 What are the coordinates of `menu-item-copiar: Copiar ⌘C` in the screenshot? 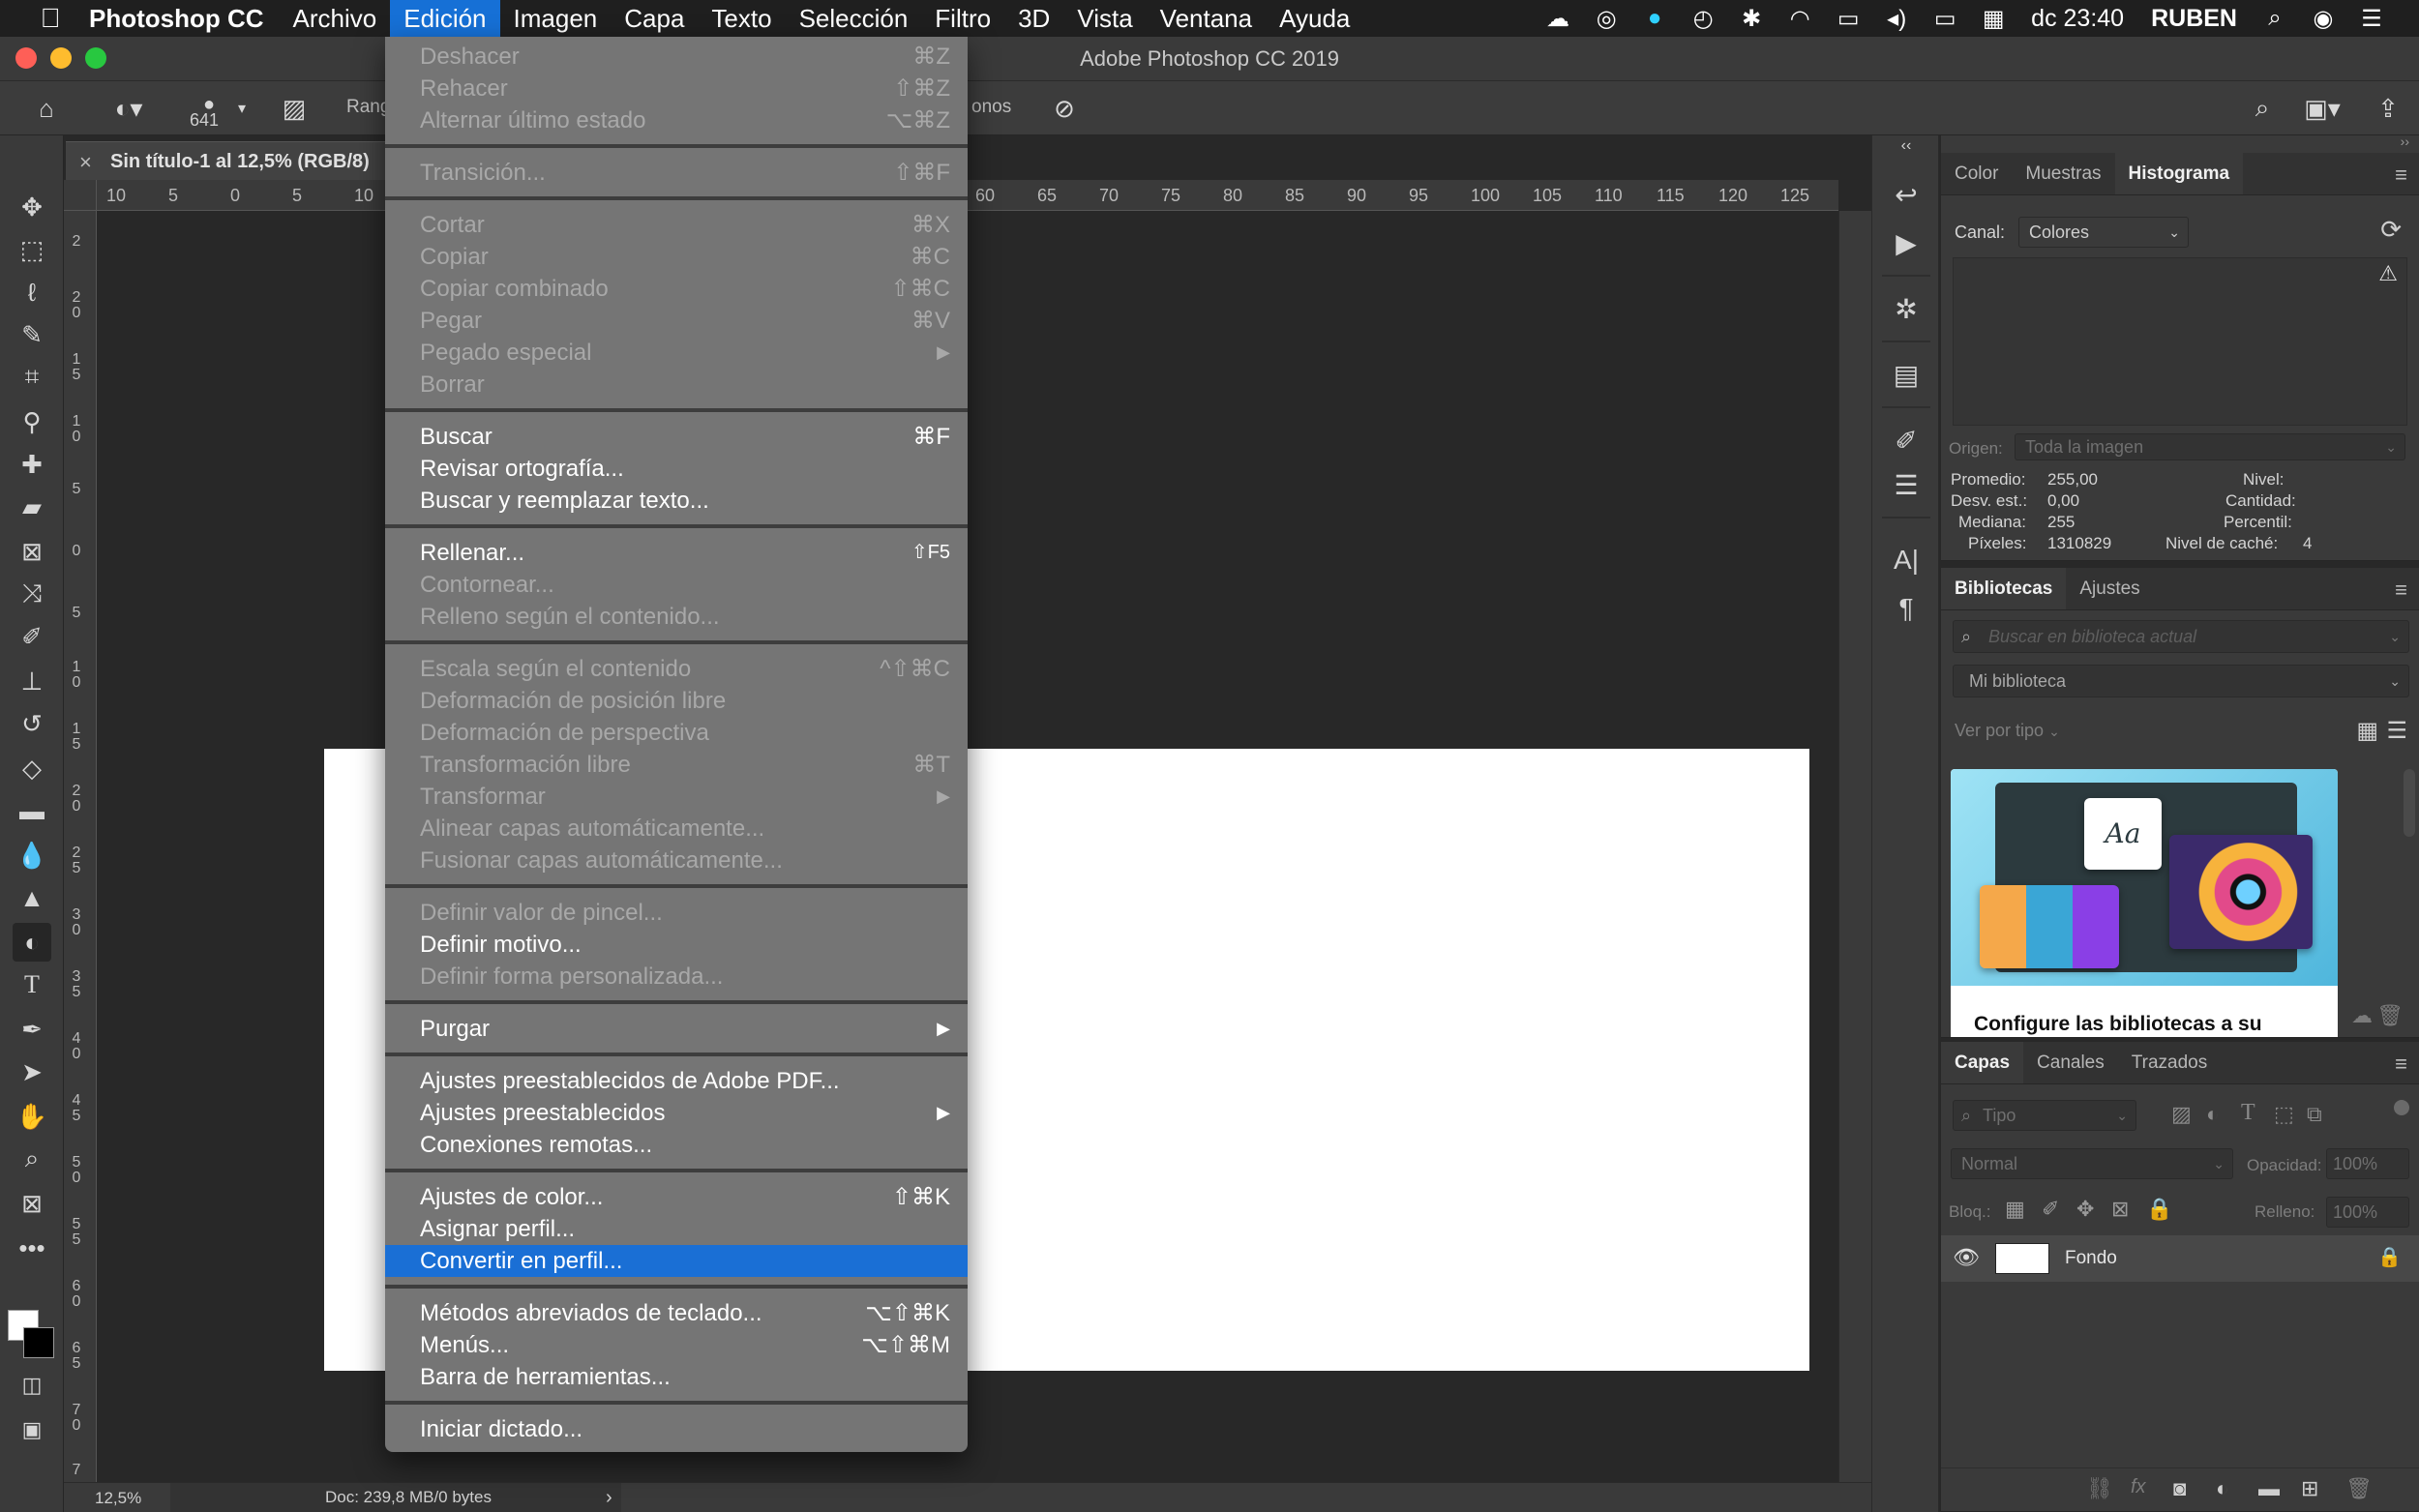 It's located at (676, 257).